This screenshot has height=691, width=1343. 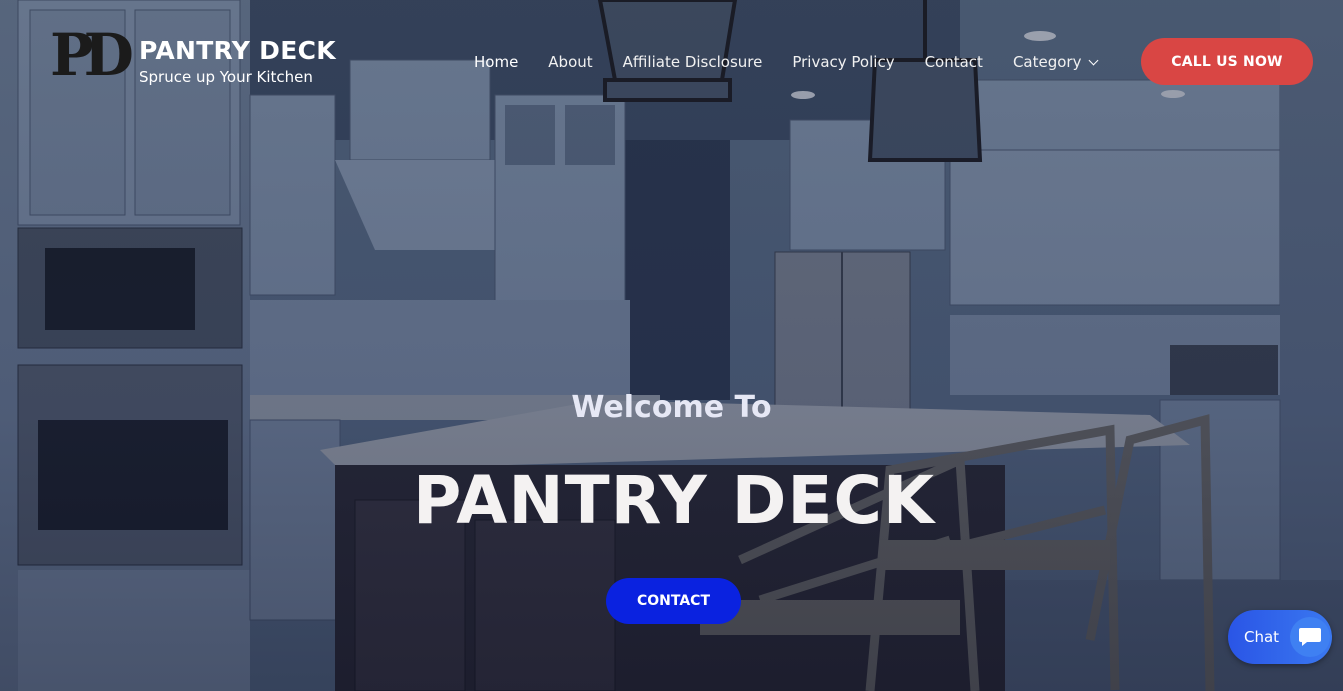 I want to click on nav-item-label: Privacy Policy, so click(x=843, y=62).